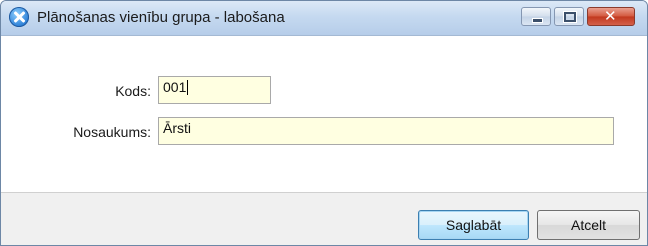 This screenshot has height=246, width=648. Describe the element at coordinates (537, 20) in the screenshot. I see `minimize-icon` at that location.